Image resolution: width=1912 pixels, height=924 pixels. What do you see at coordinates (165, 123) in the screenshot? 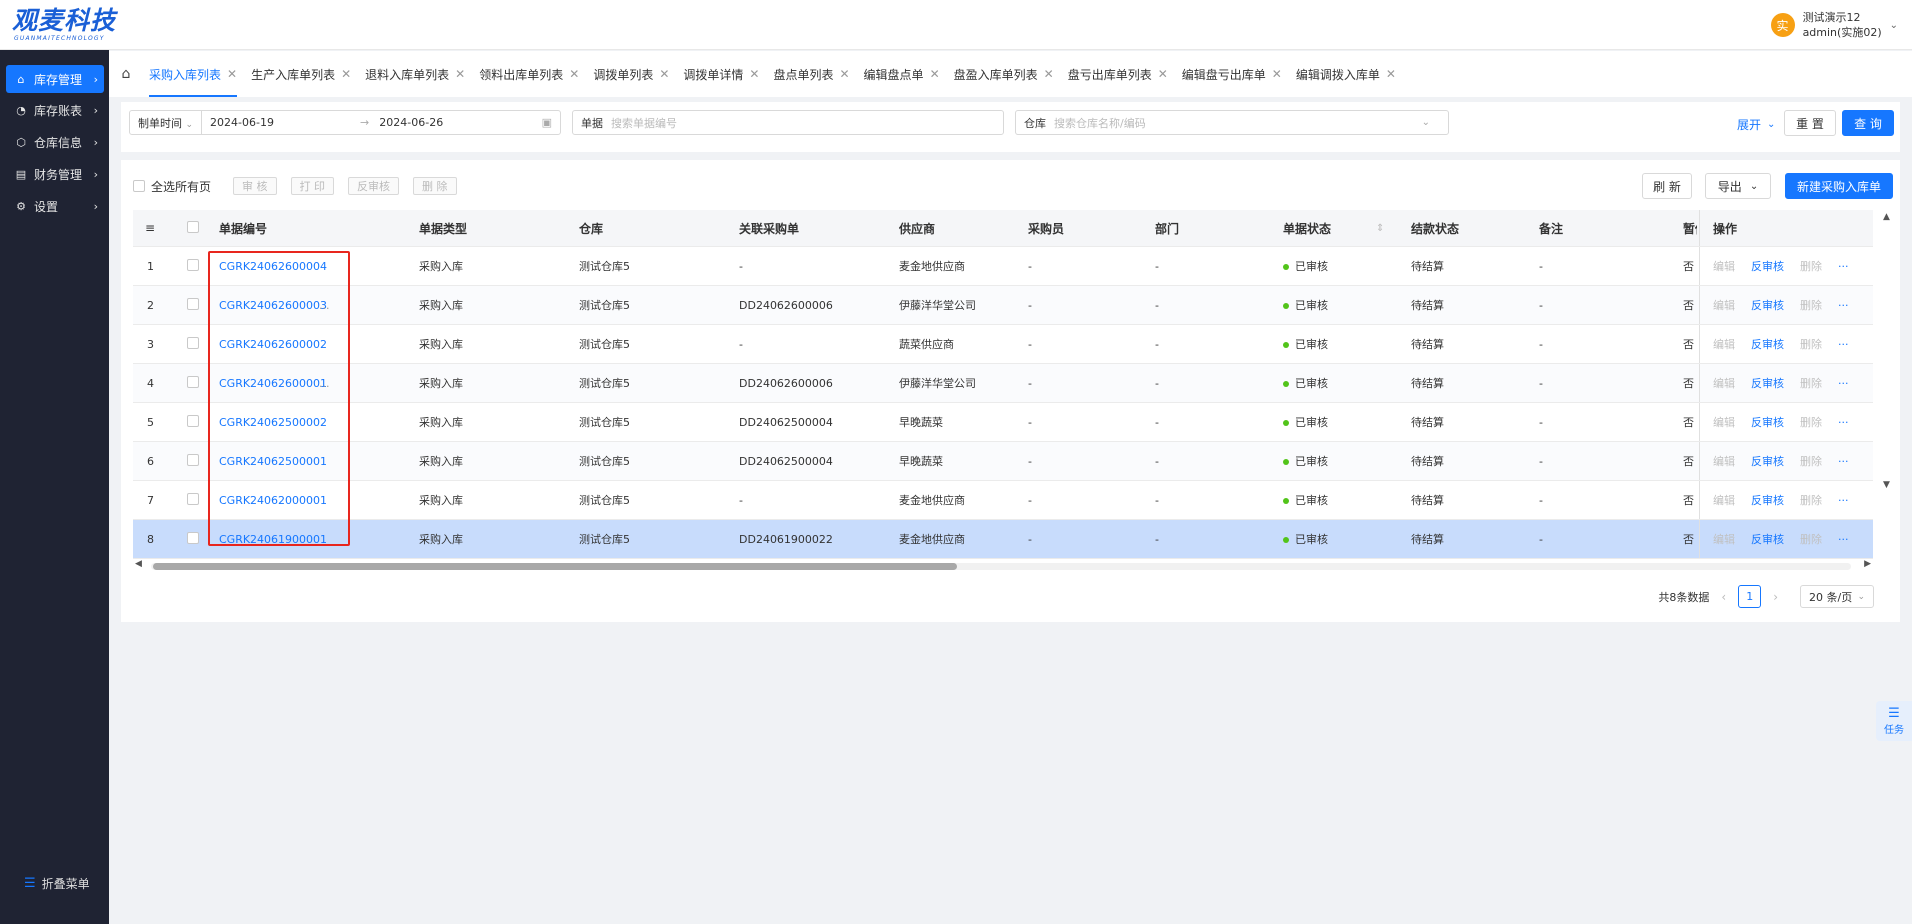
I see `date-type-select: 制单时间 ⌄` at bounding box center [165, 123].